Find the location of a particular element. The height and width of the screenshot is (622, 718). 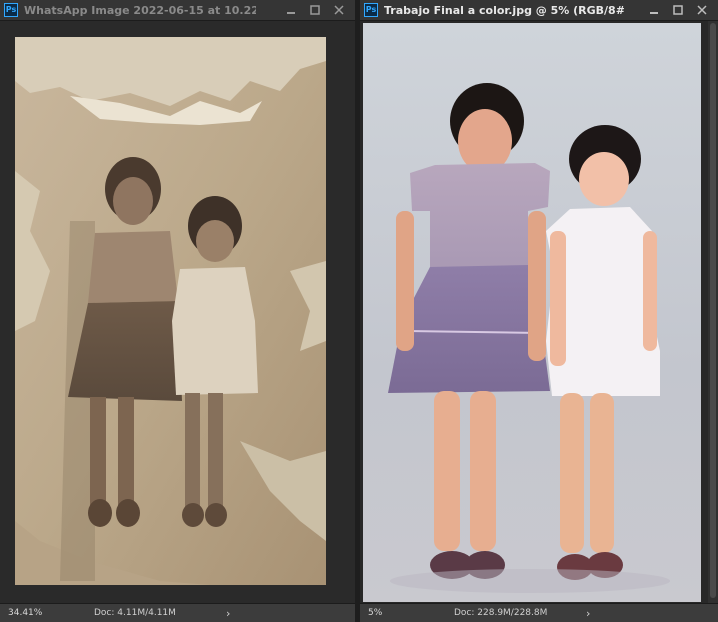

zoom-level-field: 34.41% is located at coordinates (26, 613).